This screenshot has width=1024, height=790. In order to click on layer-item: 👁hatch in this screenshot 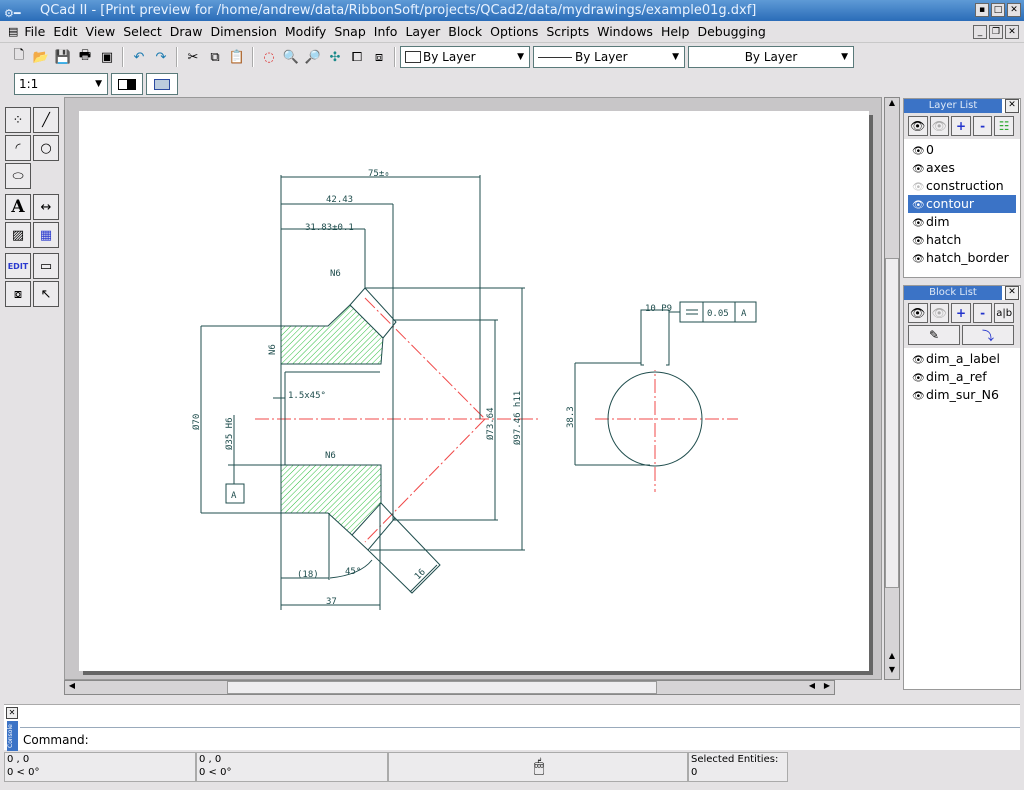, I will do `click(962, 240)`.